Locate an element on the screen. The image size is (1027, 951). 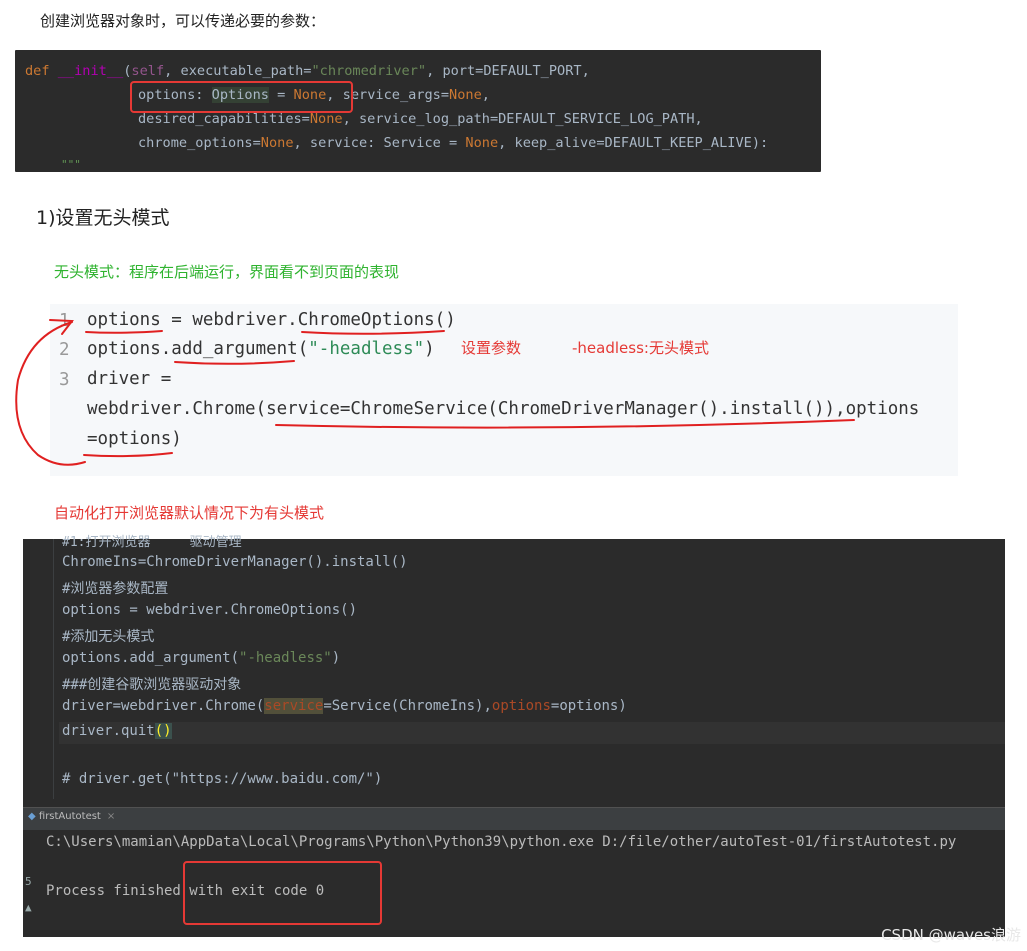
comment-line: #浏览器参数配置 is located at coordinates (115, 589).